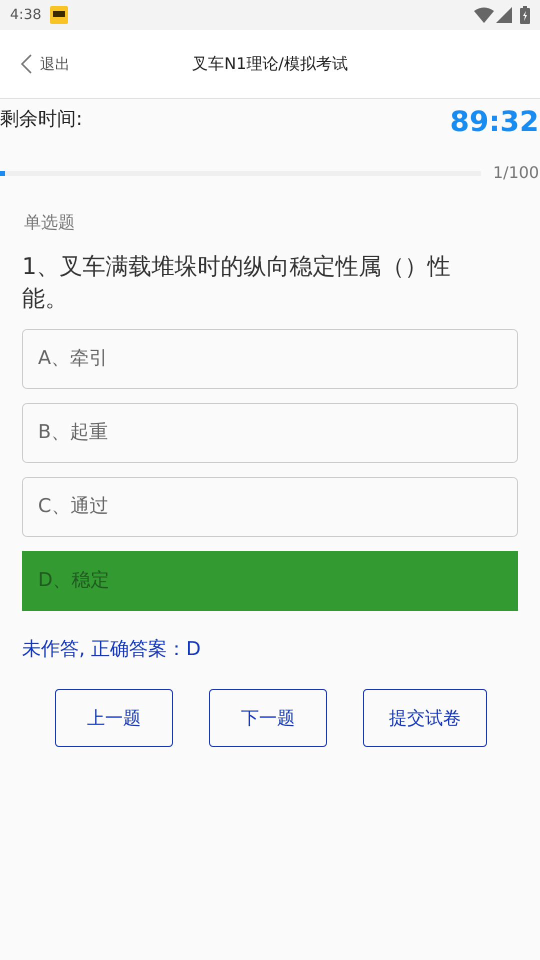 This screenshot has width=540, height=960. I want to click on answer-option: C、通过, so click(270, 506).